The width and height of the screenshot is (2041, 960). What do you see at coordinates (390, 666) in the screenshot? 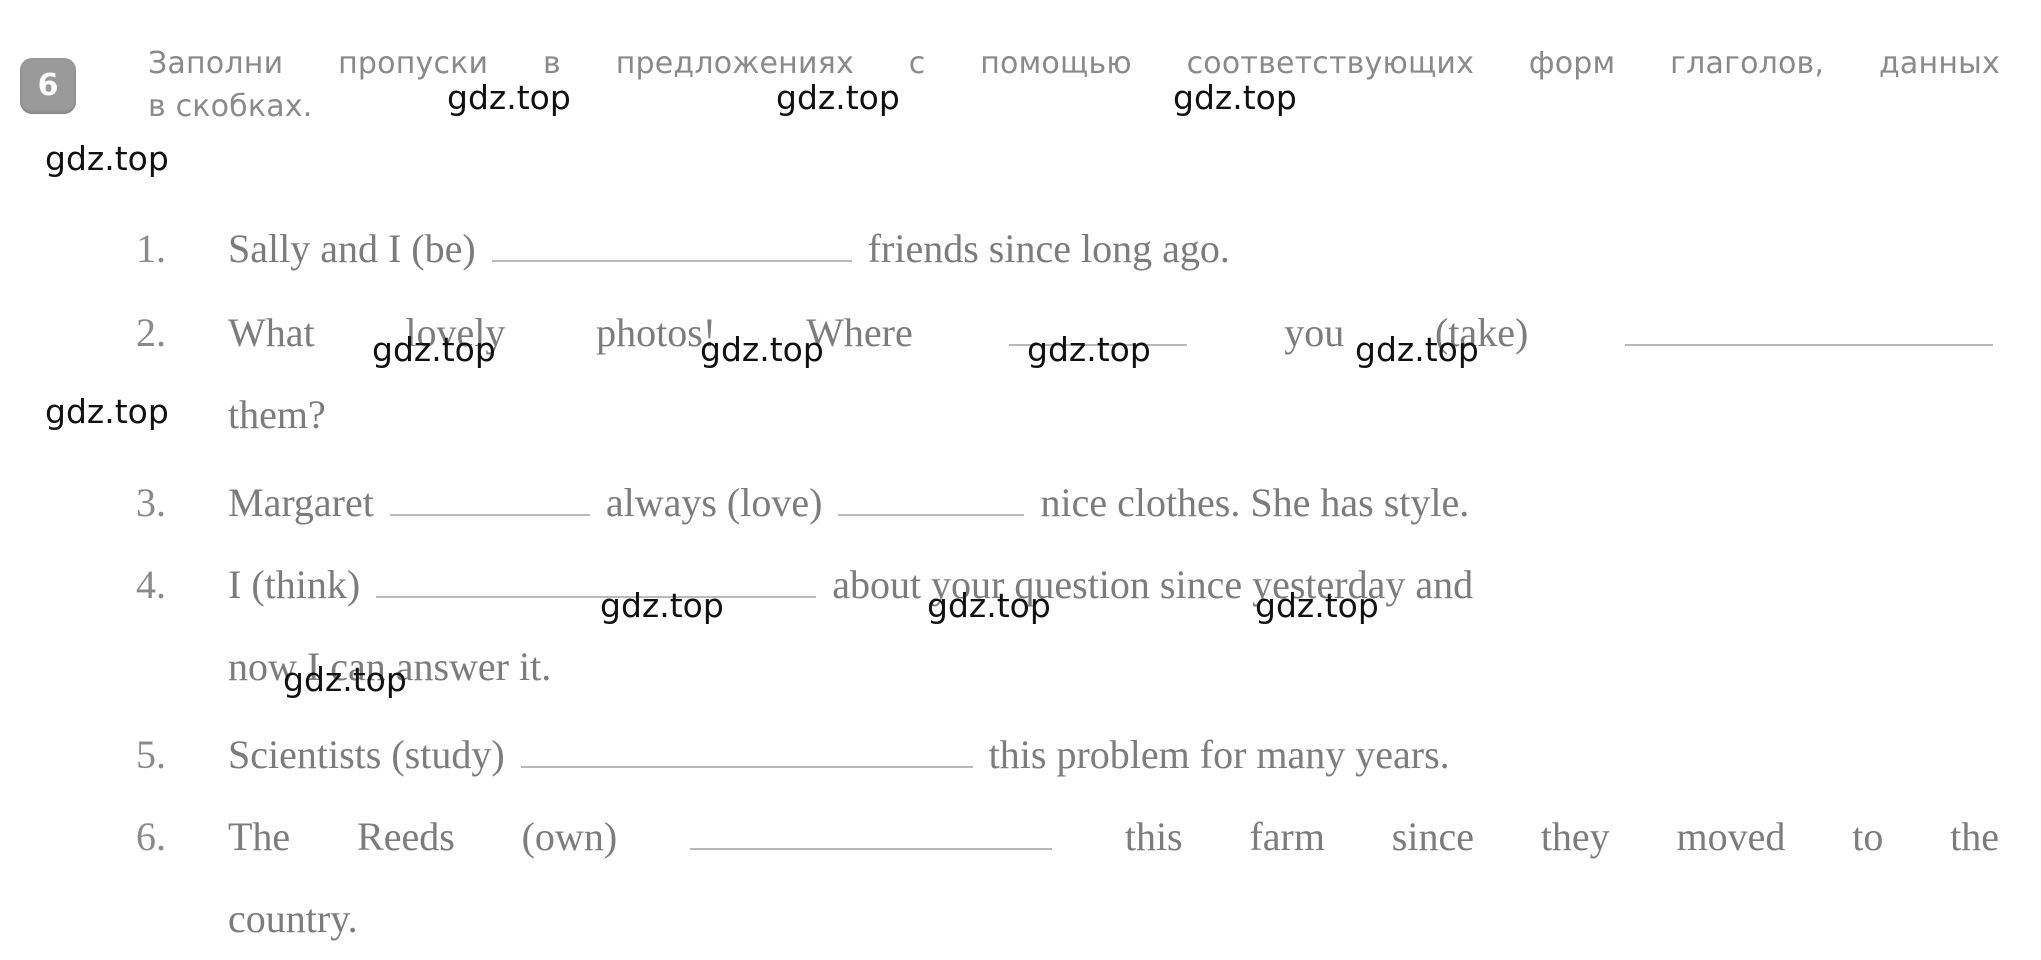
I see `item-4-line-2: now I can answer it.` at bounding box center [390, 666].